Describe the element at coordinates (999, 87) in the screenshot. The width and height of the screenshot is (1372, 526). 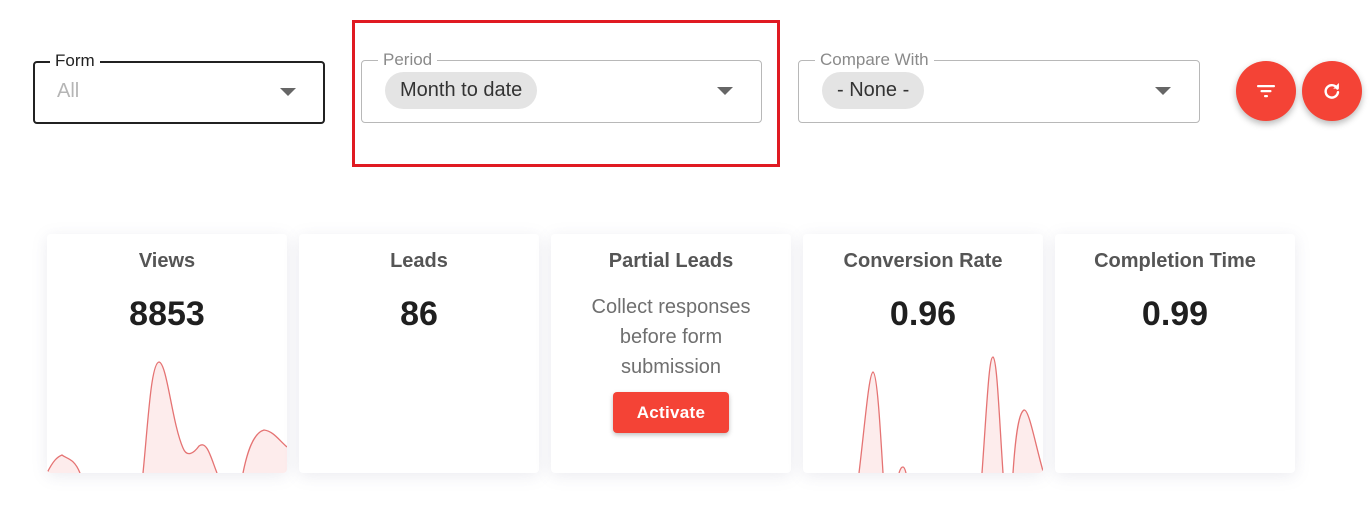
I see `compare-with-select: Compare With - None -` at that location.